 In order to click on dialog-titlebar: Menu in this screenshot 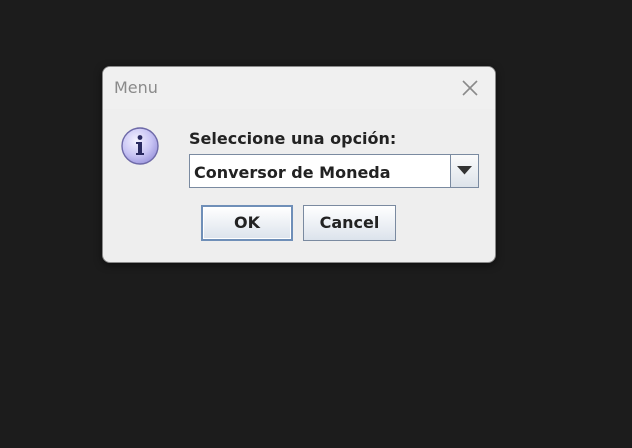, I will do `click(299, 88)`.